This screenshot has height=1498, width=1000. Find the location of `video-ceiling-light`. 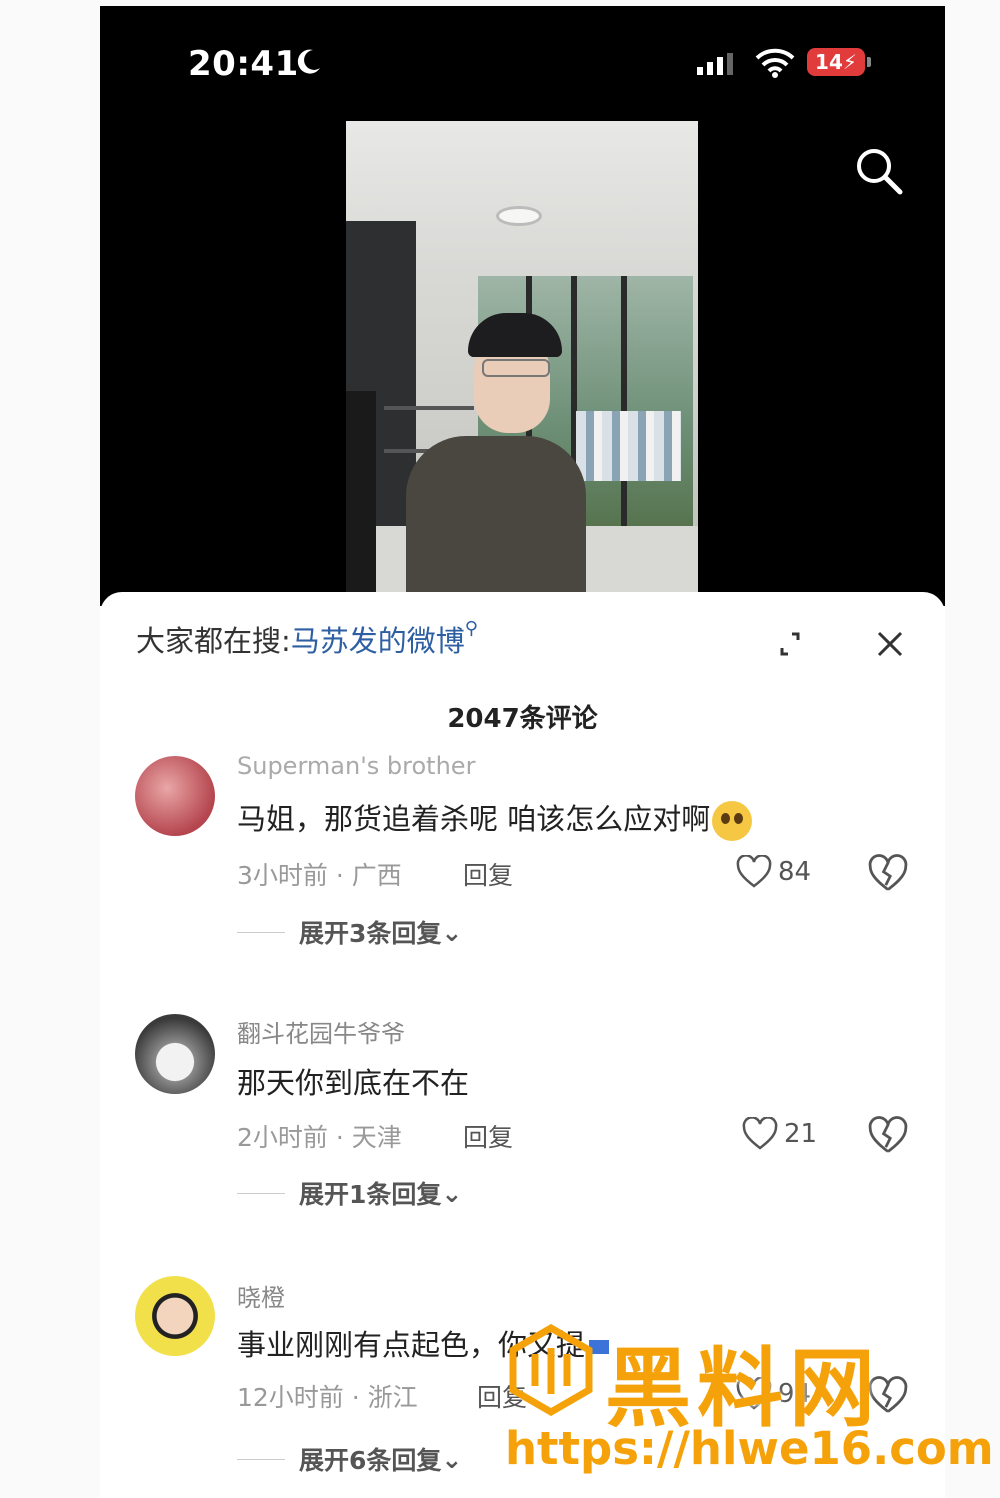

video-ceiling-light is located at coordinates (519, 216).